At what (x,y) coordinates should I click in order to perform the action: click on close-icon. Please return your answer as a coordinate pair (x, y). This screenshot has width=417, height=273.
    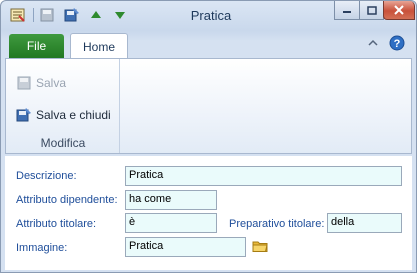
    Looking at the image, I should click on (399, 10).